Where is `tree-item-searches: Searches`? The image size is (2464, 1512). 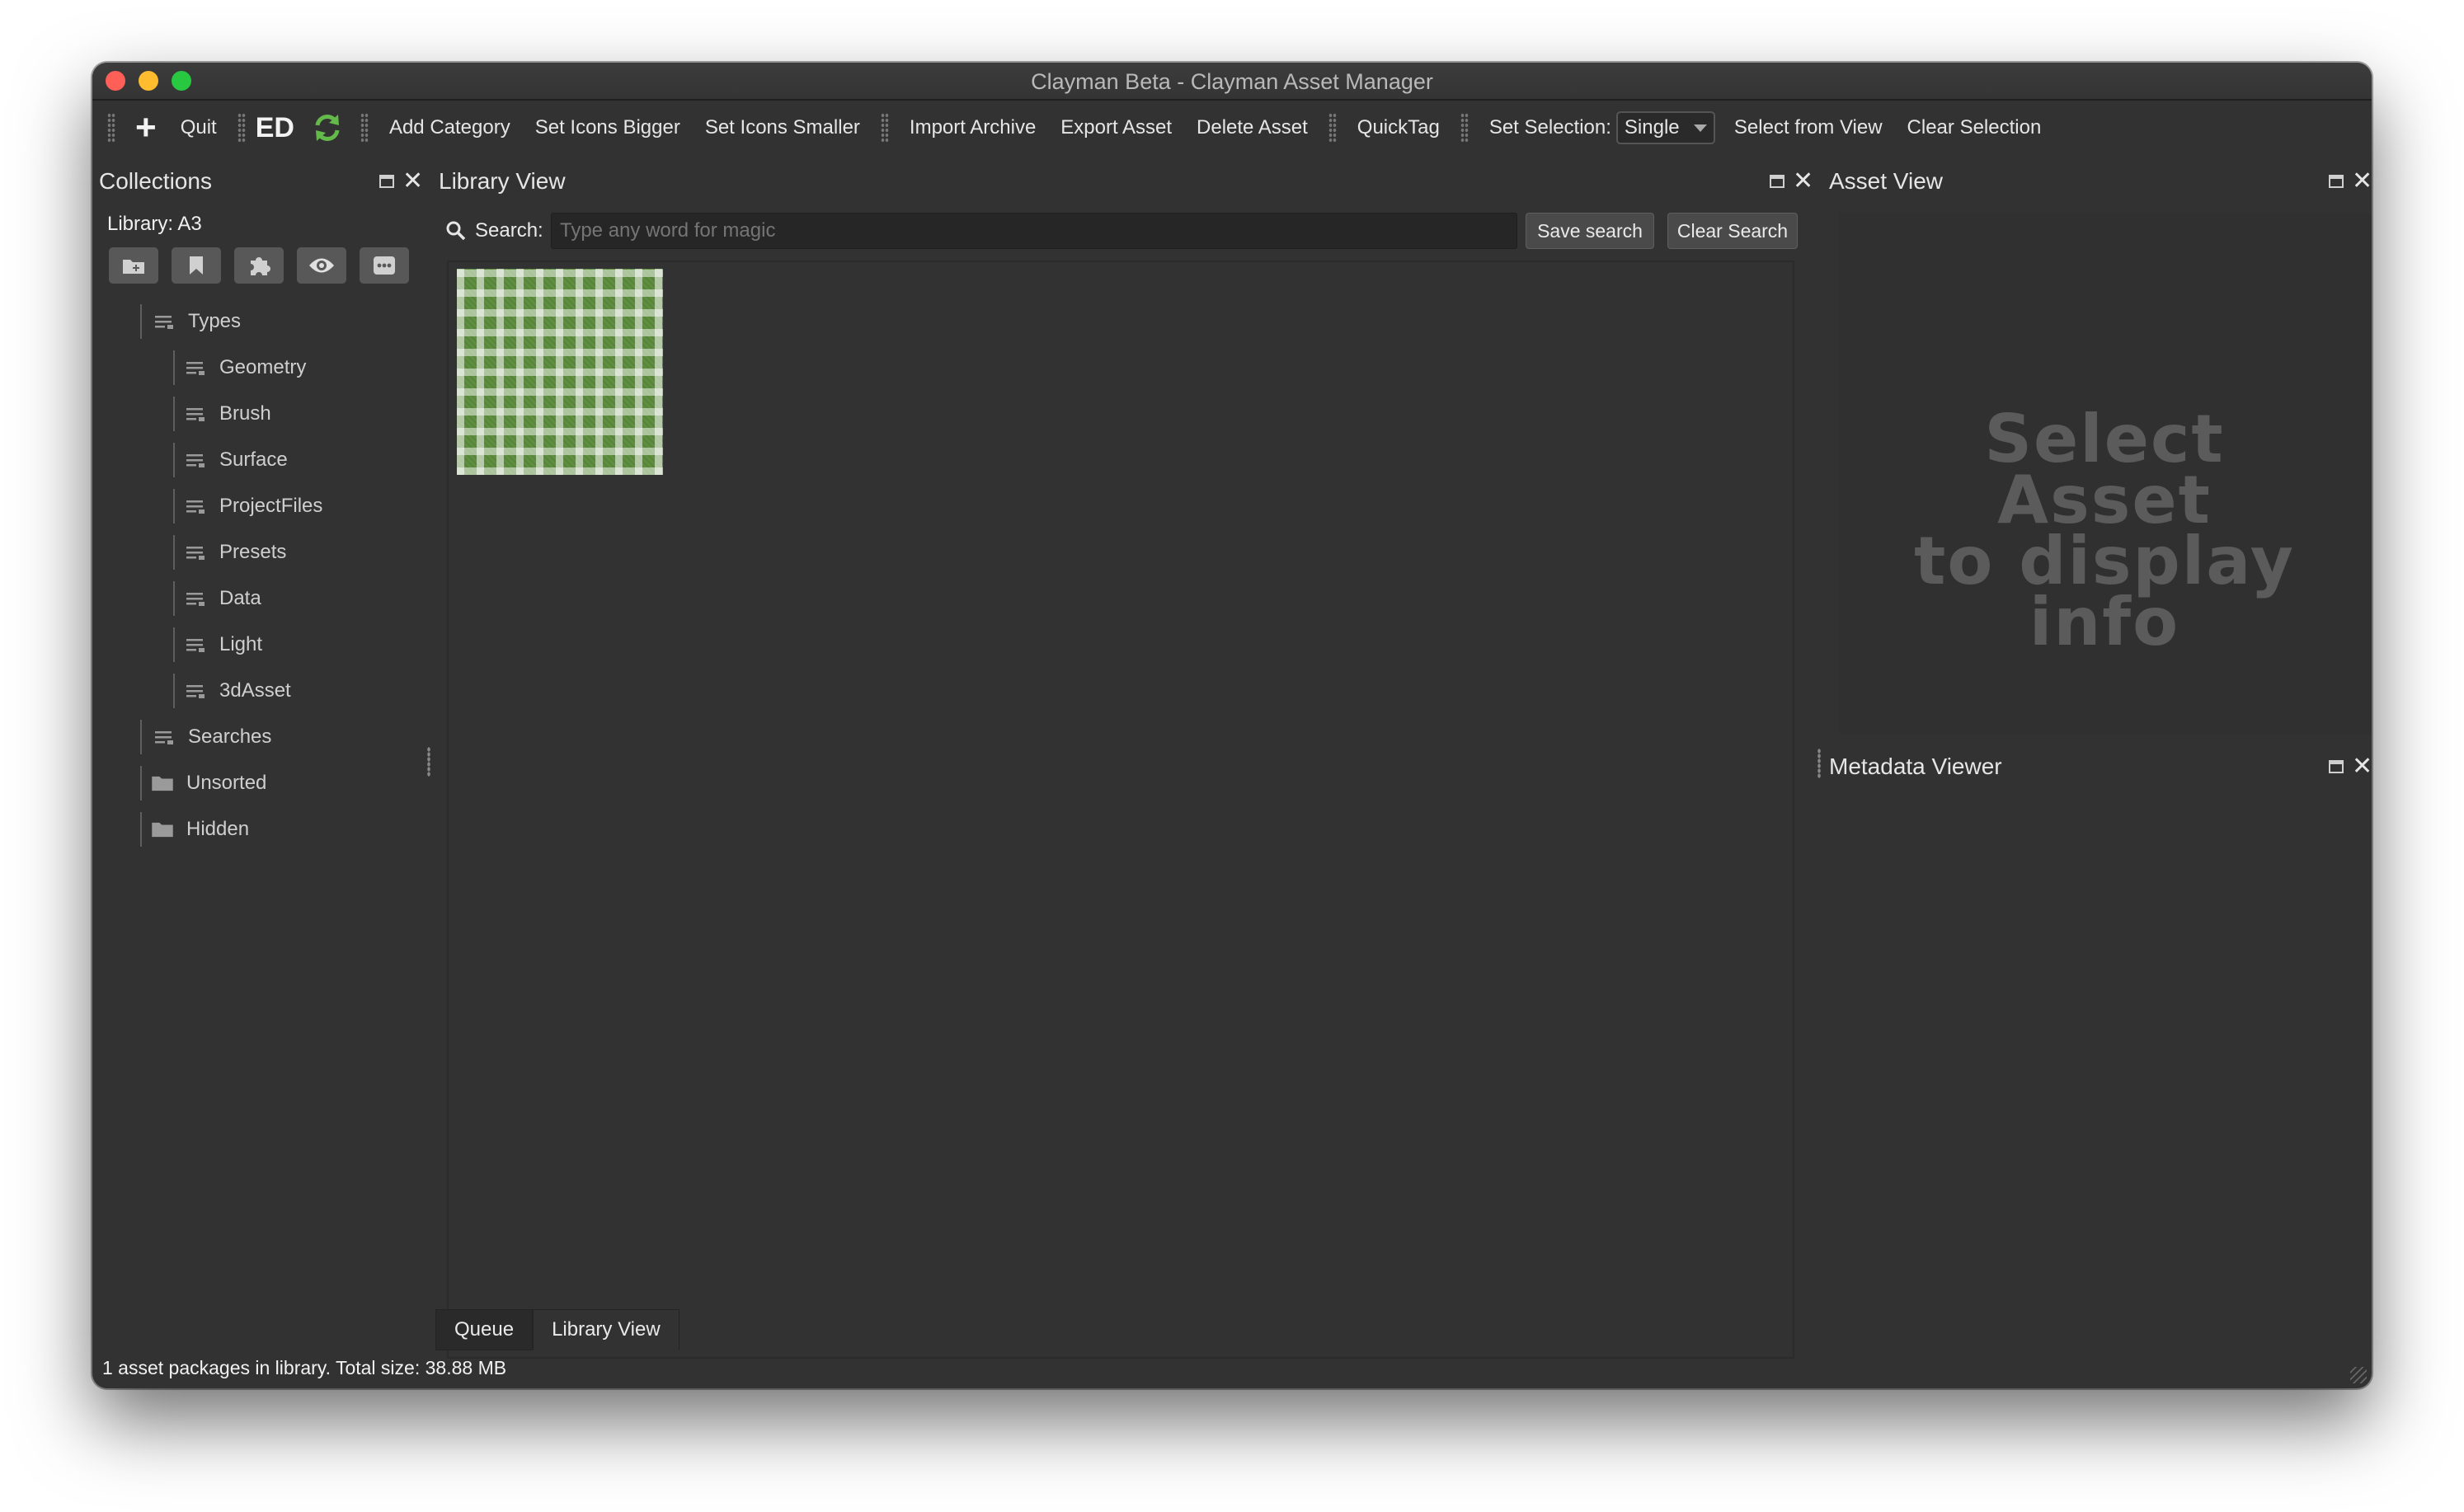
tree-item-searches: Searches is located at coordinates (206, 737).